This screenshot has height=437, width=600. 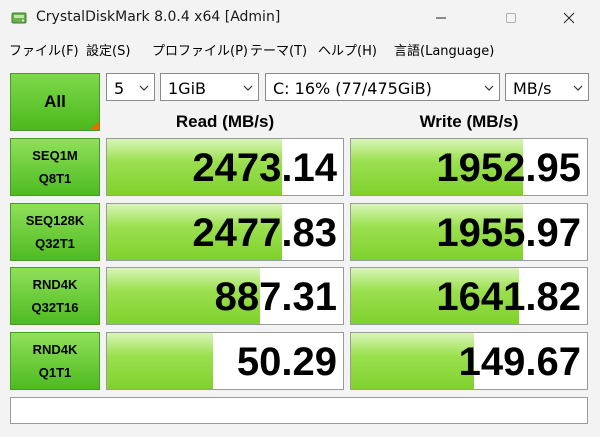 I want to click on test-button-rnd4k-q1t1: RND4K Q1T1, so click(x=55, y=361).